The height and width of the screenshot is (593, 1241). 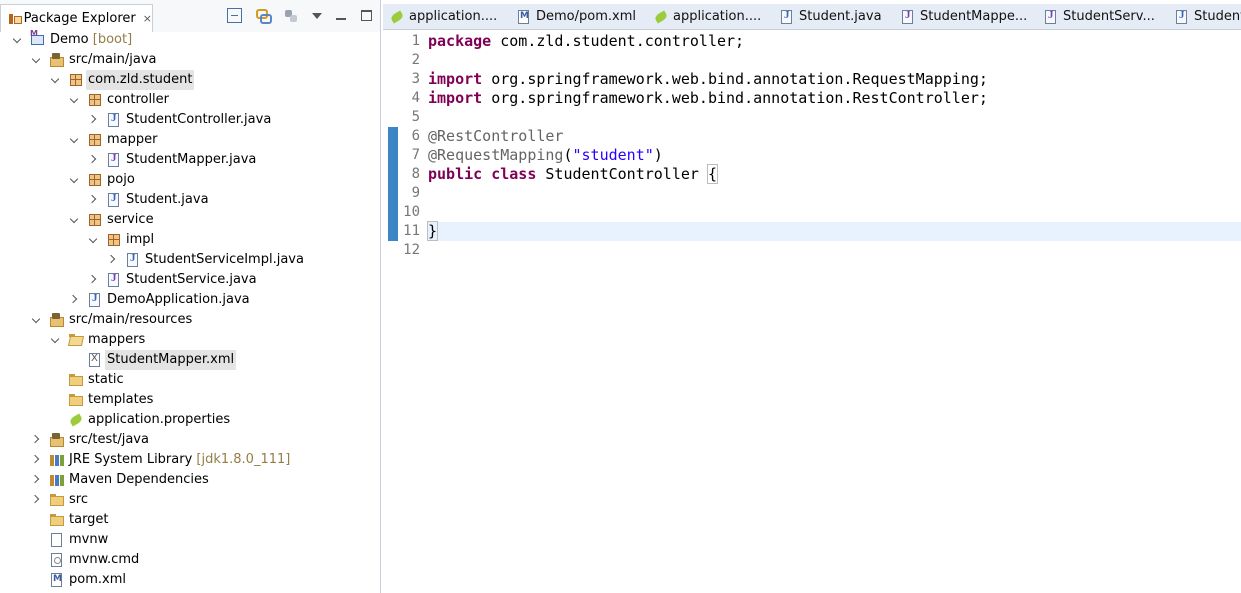 I want to click on tree-item-name: pom.xml, so click(x=97, y=579).